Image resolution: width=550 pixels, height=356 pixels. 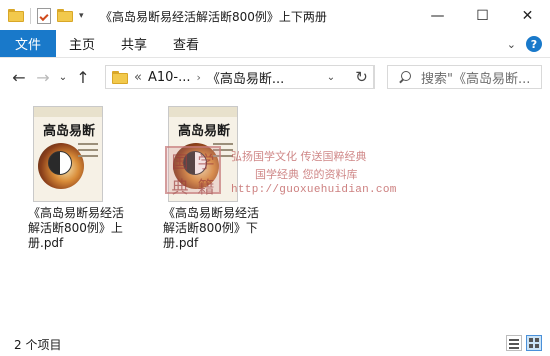 What do you see at coordinates (362, 77) in the screenshot?
I see `refresh-button: ↻` at bounding box center [362, 77].